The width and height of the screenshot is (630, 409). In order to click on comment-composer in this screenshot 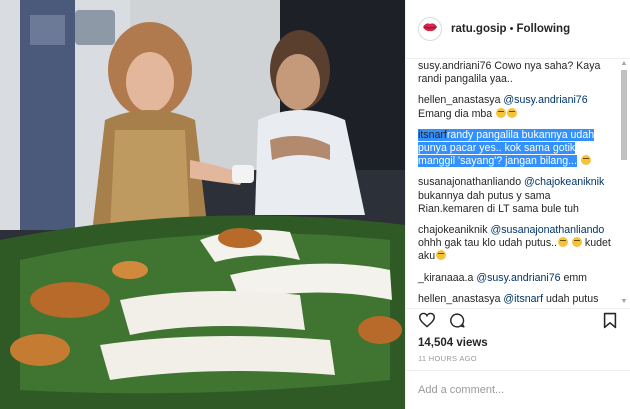, I will do `click(518, 389)`.